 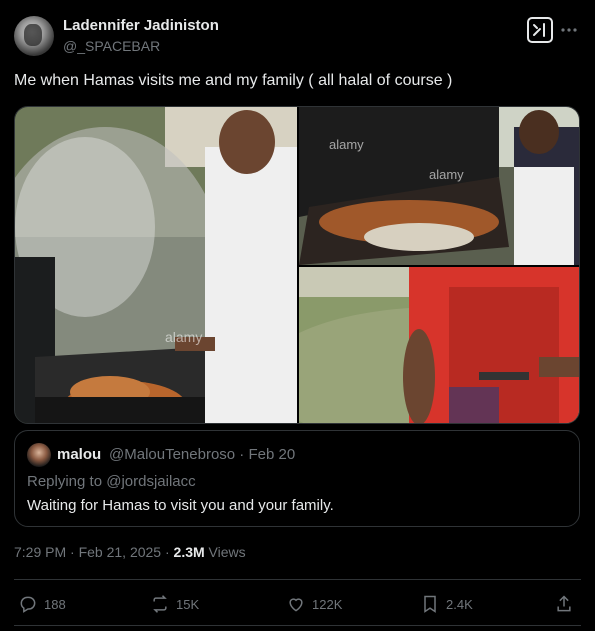 I want to click on repost-icon, so click(x=160, y=604).